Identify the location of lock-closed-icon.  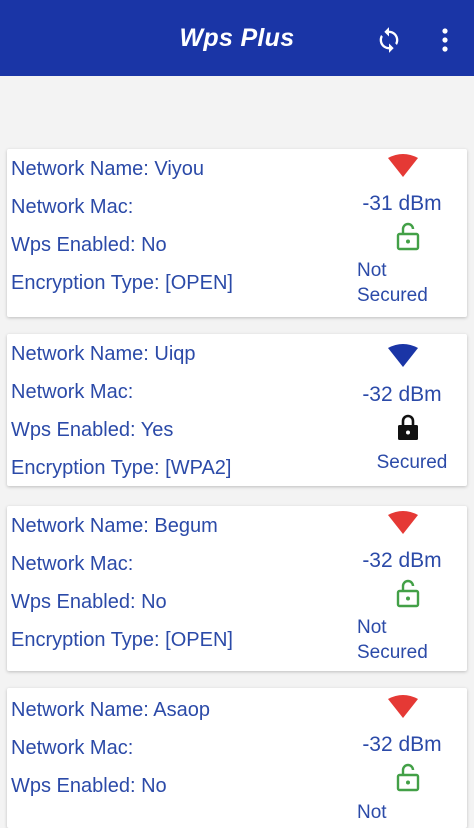
(408, 427).